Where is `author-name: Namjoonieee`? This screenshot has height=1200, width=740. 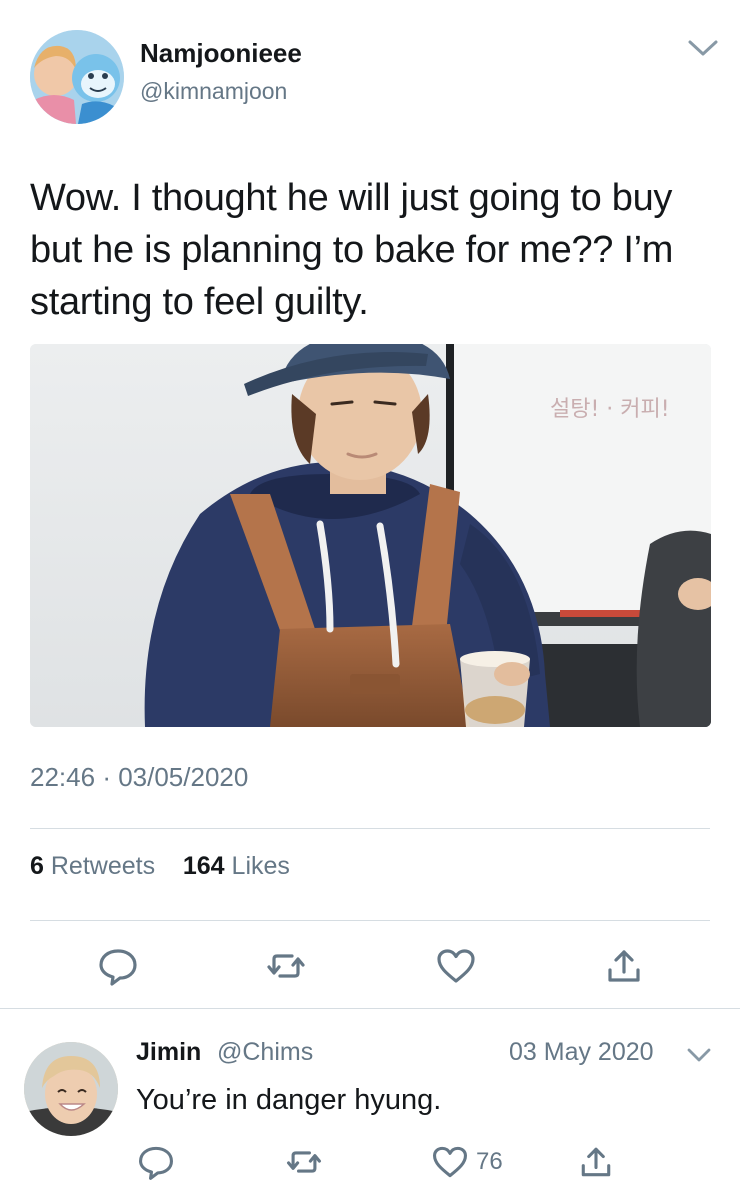 author-name: Namjoonieee is located at coordinates (221, 53).